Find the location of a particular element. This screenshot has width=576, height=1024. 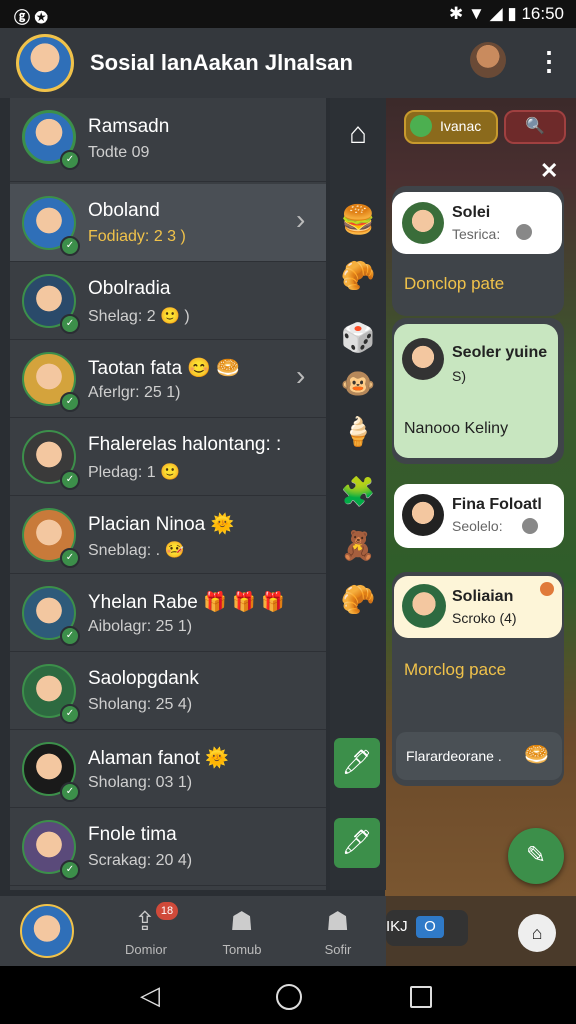

contact-name: Obolradia is located at coordinates (129, 288).